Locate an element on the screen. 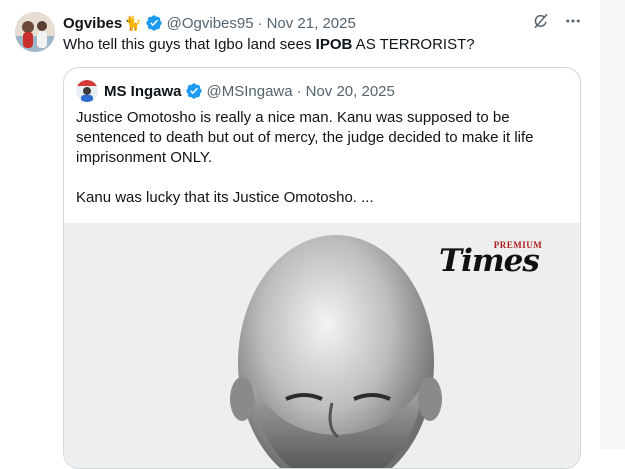  quote-timestamp: Nov 20, 2025 is located at coordinates (350, 91).